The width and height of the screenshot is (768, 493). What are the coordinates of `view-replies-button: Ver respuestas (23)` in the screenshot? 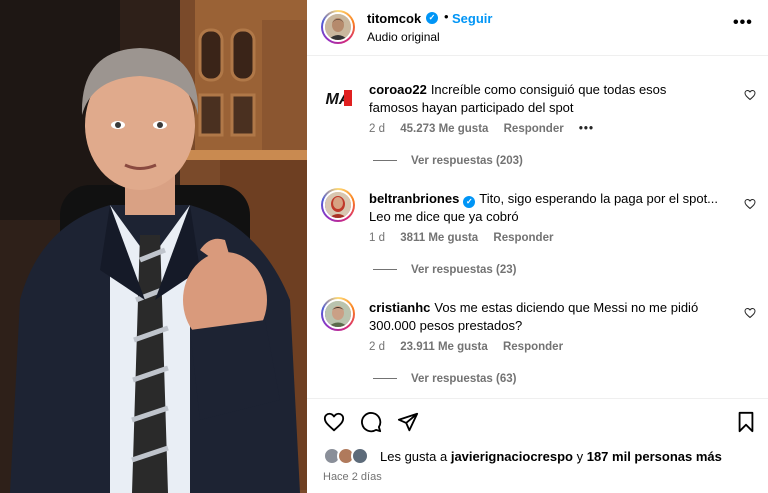 It's located at (444, 270).